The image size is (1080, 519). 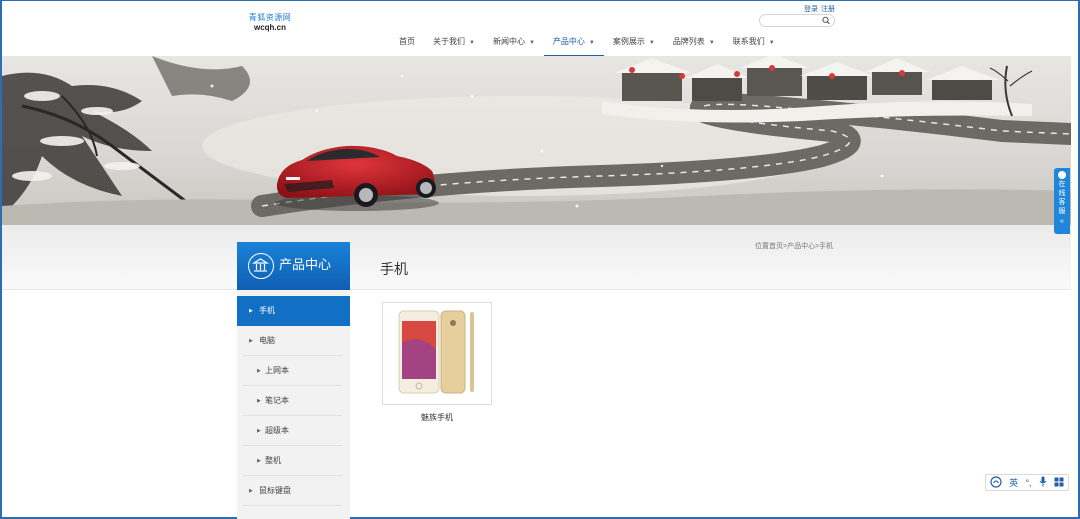 What do you see at coordinates (1059, 483) in the screenshot?
I see `grid-menu-icon` at bounding box center [1059, 483].